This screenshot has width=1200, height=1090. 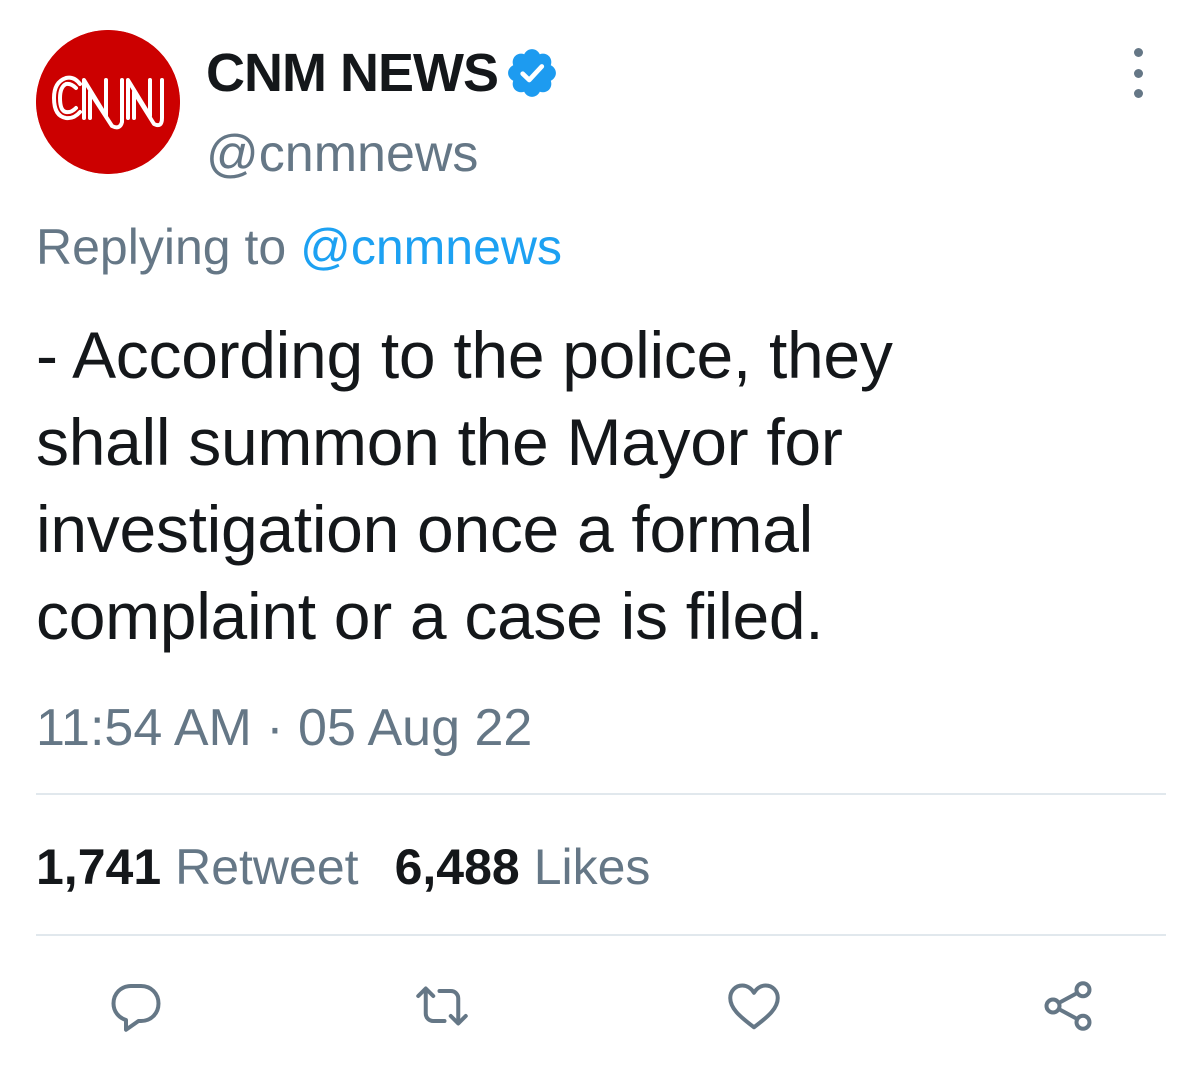 I want to click on reply-button, so click(x=136, y=1006).